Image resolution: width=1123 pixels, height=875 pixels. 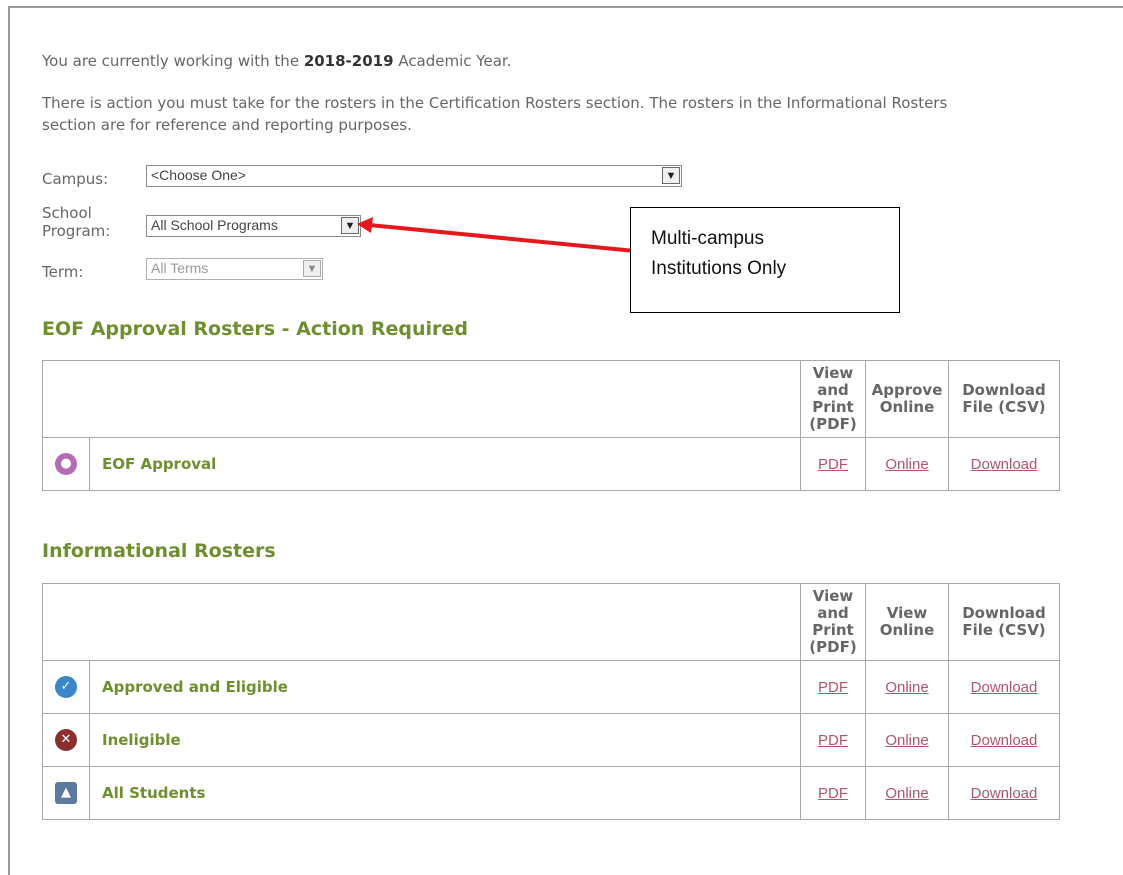 I want to click on checkmark-icon: ✓, so click(x=66, y=687).